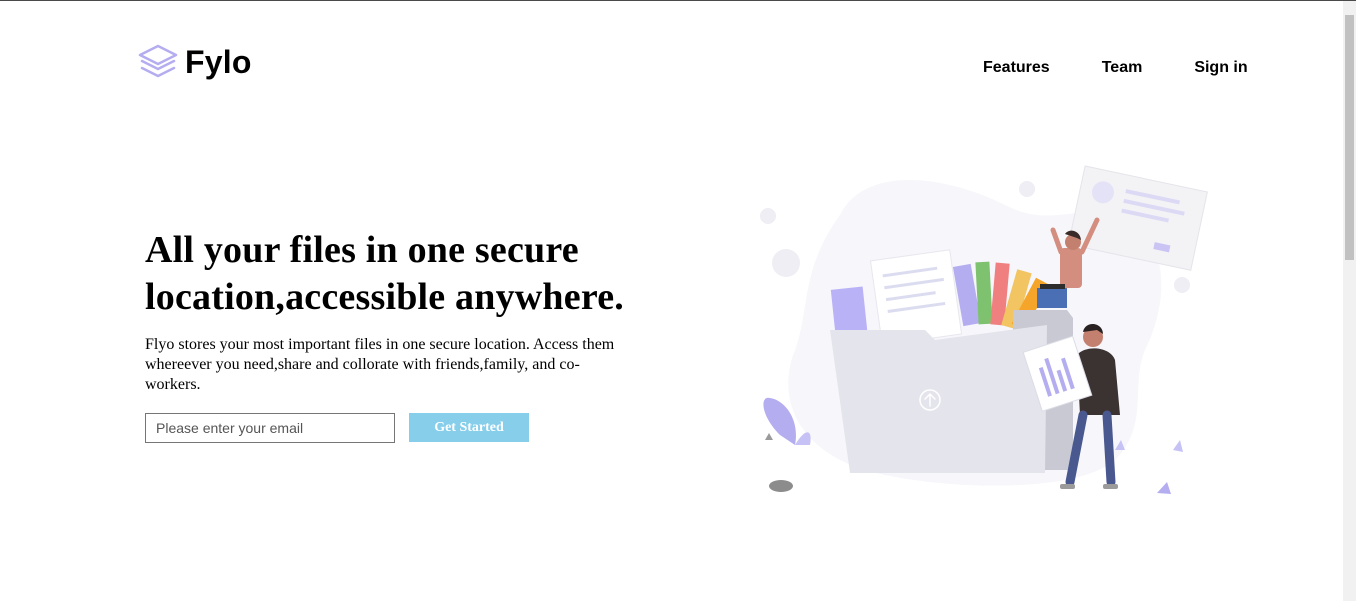 This screenshot has height=601, width=1356. I want to click on get-started-button: Get Started, so click(469, 427).